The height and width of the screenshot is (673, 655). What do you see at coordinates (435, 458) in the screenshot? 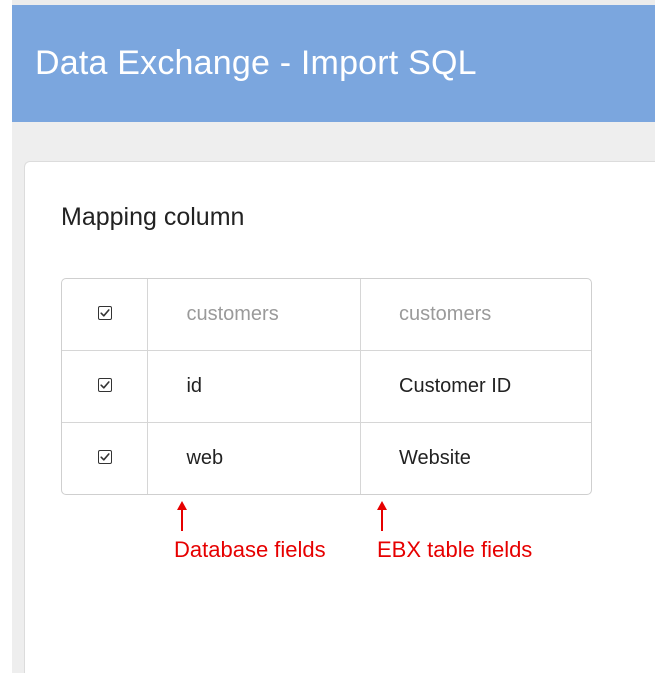
I see `ebx-field-cell: Website` at bounding box center [435, 458].